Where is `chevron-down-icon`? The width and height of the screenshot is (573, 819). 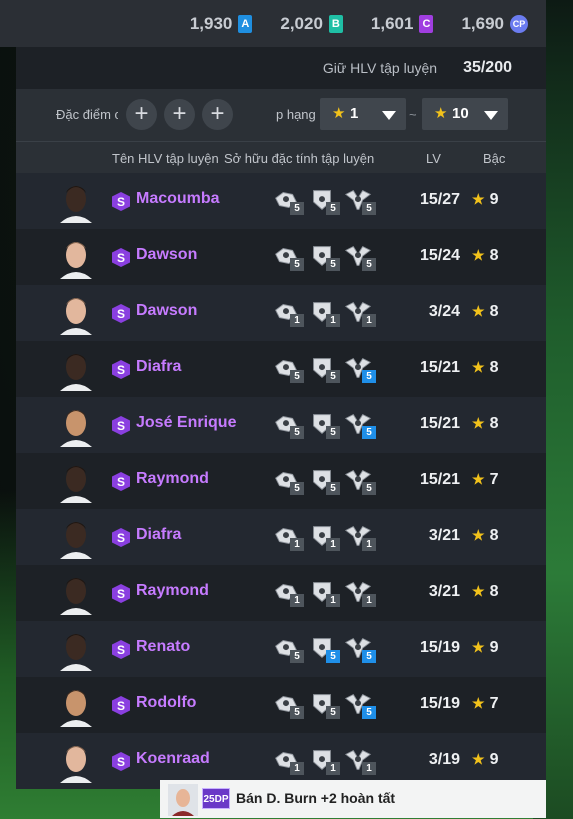
chevron-down-icon is located at coordinates (389, 115).